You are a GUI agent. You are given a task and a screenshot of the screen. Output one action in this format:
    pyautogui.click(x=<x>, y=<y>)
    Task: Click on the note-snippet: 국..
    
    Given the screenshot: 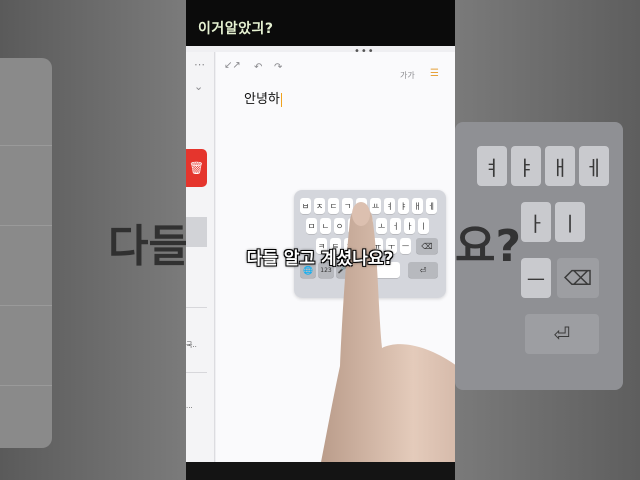 What is the action you would take?
    pyautogui.click(x=191, y=345)
    